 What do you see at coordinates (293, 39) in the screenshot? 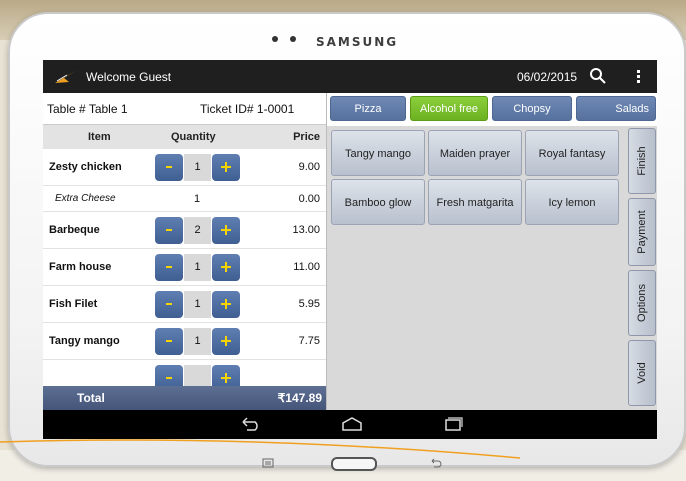
I see `camera-dot` at bounding box center [293, 39].